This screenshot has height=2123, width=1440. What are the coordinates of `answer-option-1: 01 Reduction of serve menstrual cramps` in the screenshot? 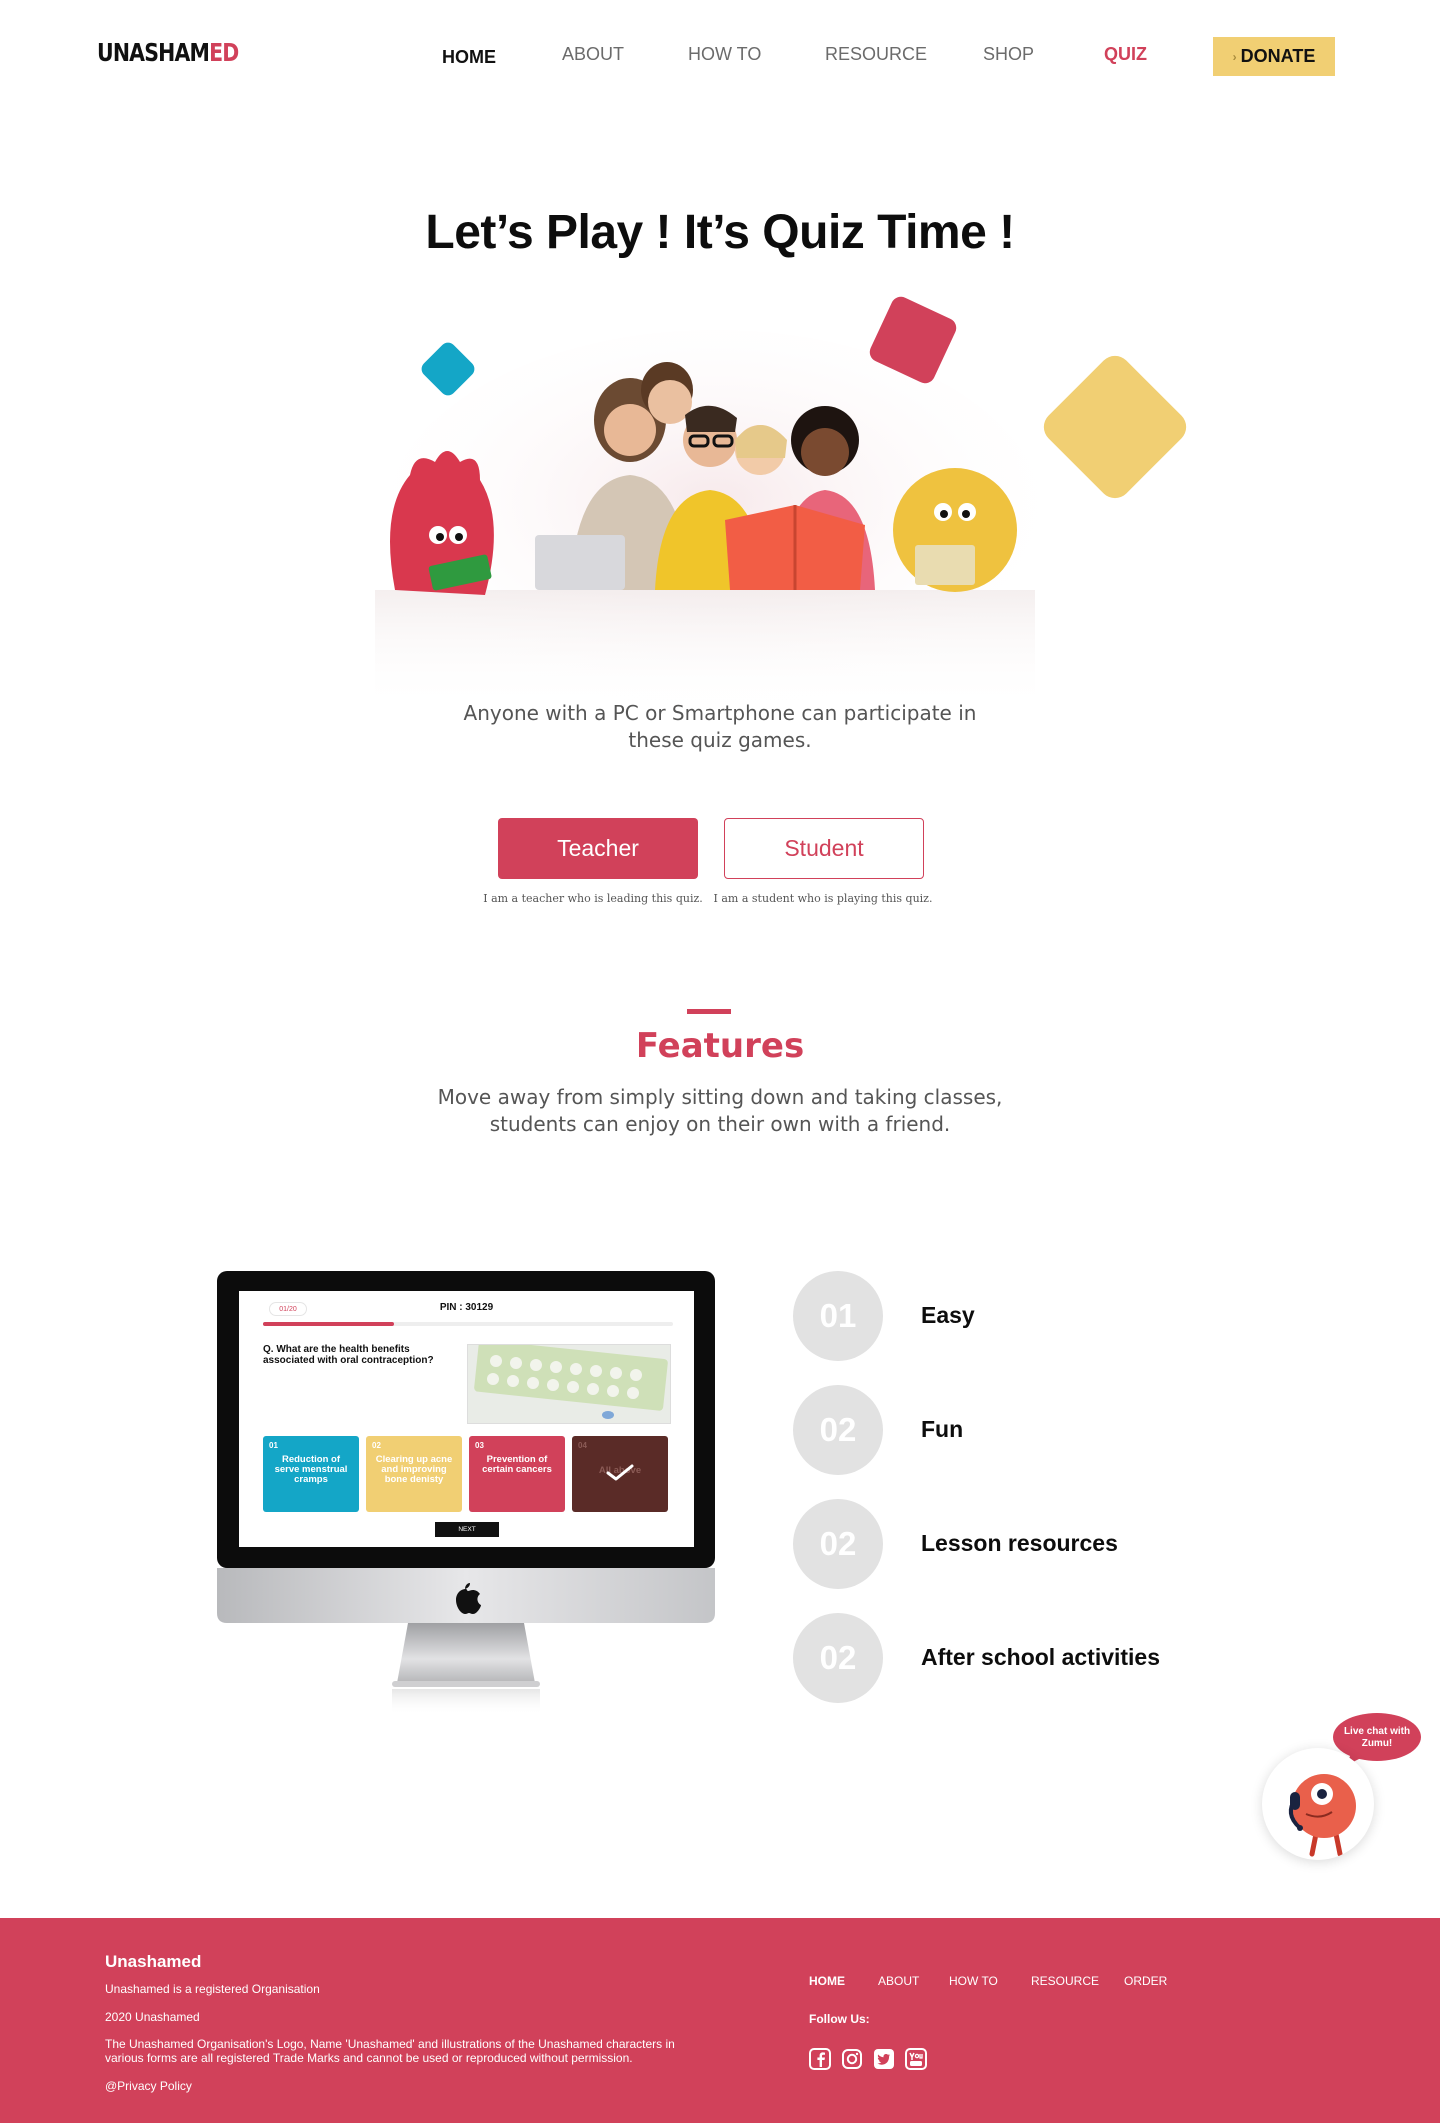 It's located at (311, 1474).